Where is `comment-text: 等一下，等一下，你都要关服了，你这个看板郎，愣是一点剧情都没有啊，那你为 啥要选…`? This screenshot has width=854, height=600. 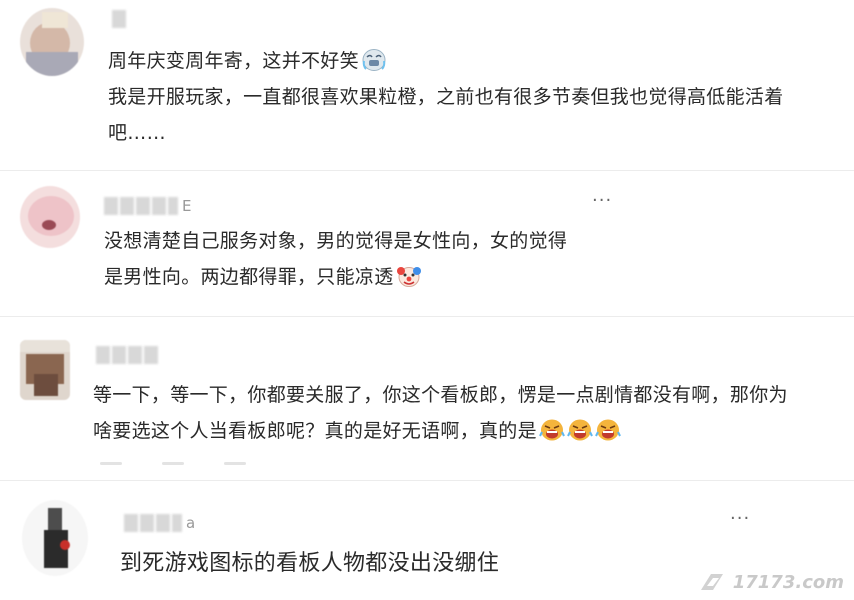
comment-text: 等一下，等一下，你都要关服了，你这个看板郎，愣是一点剧情都没有啊，那你为 啥要选… is located at coordinates (440, 413).